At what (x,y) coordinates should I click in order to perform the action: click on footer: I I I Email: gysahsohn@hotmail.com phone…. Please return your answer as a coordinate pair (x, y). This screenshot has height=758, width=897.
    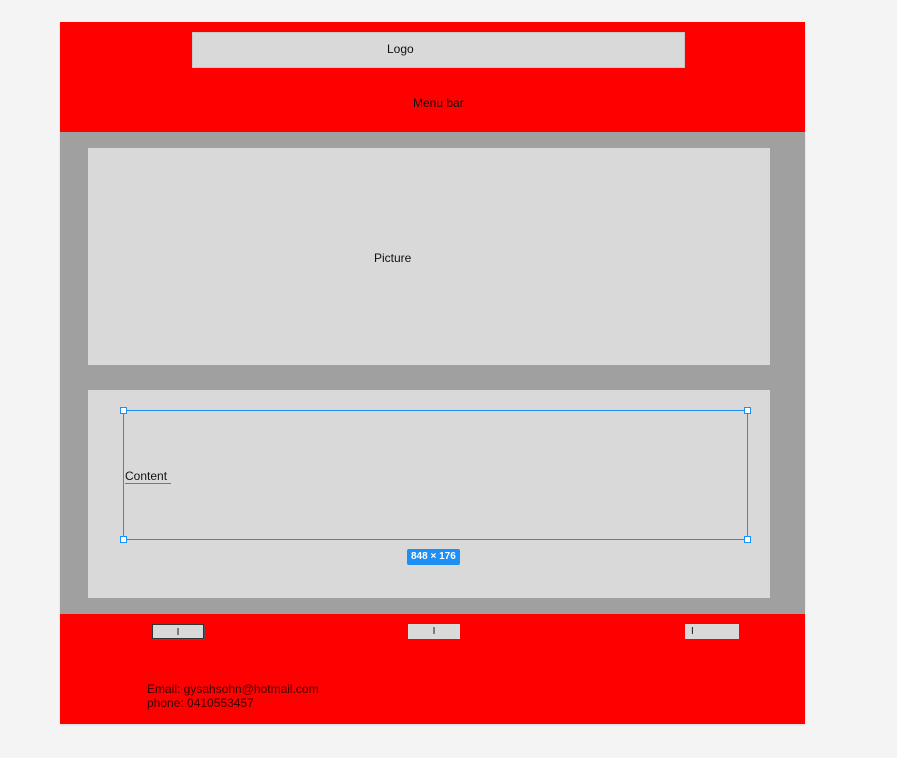
    Looking at the image, I should click on (432, 669).